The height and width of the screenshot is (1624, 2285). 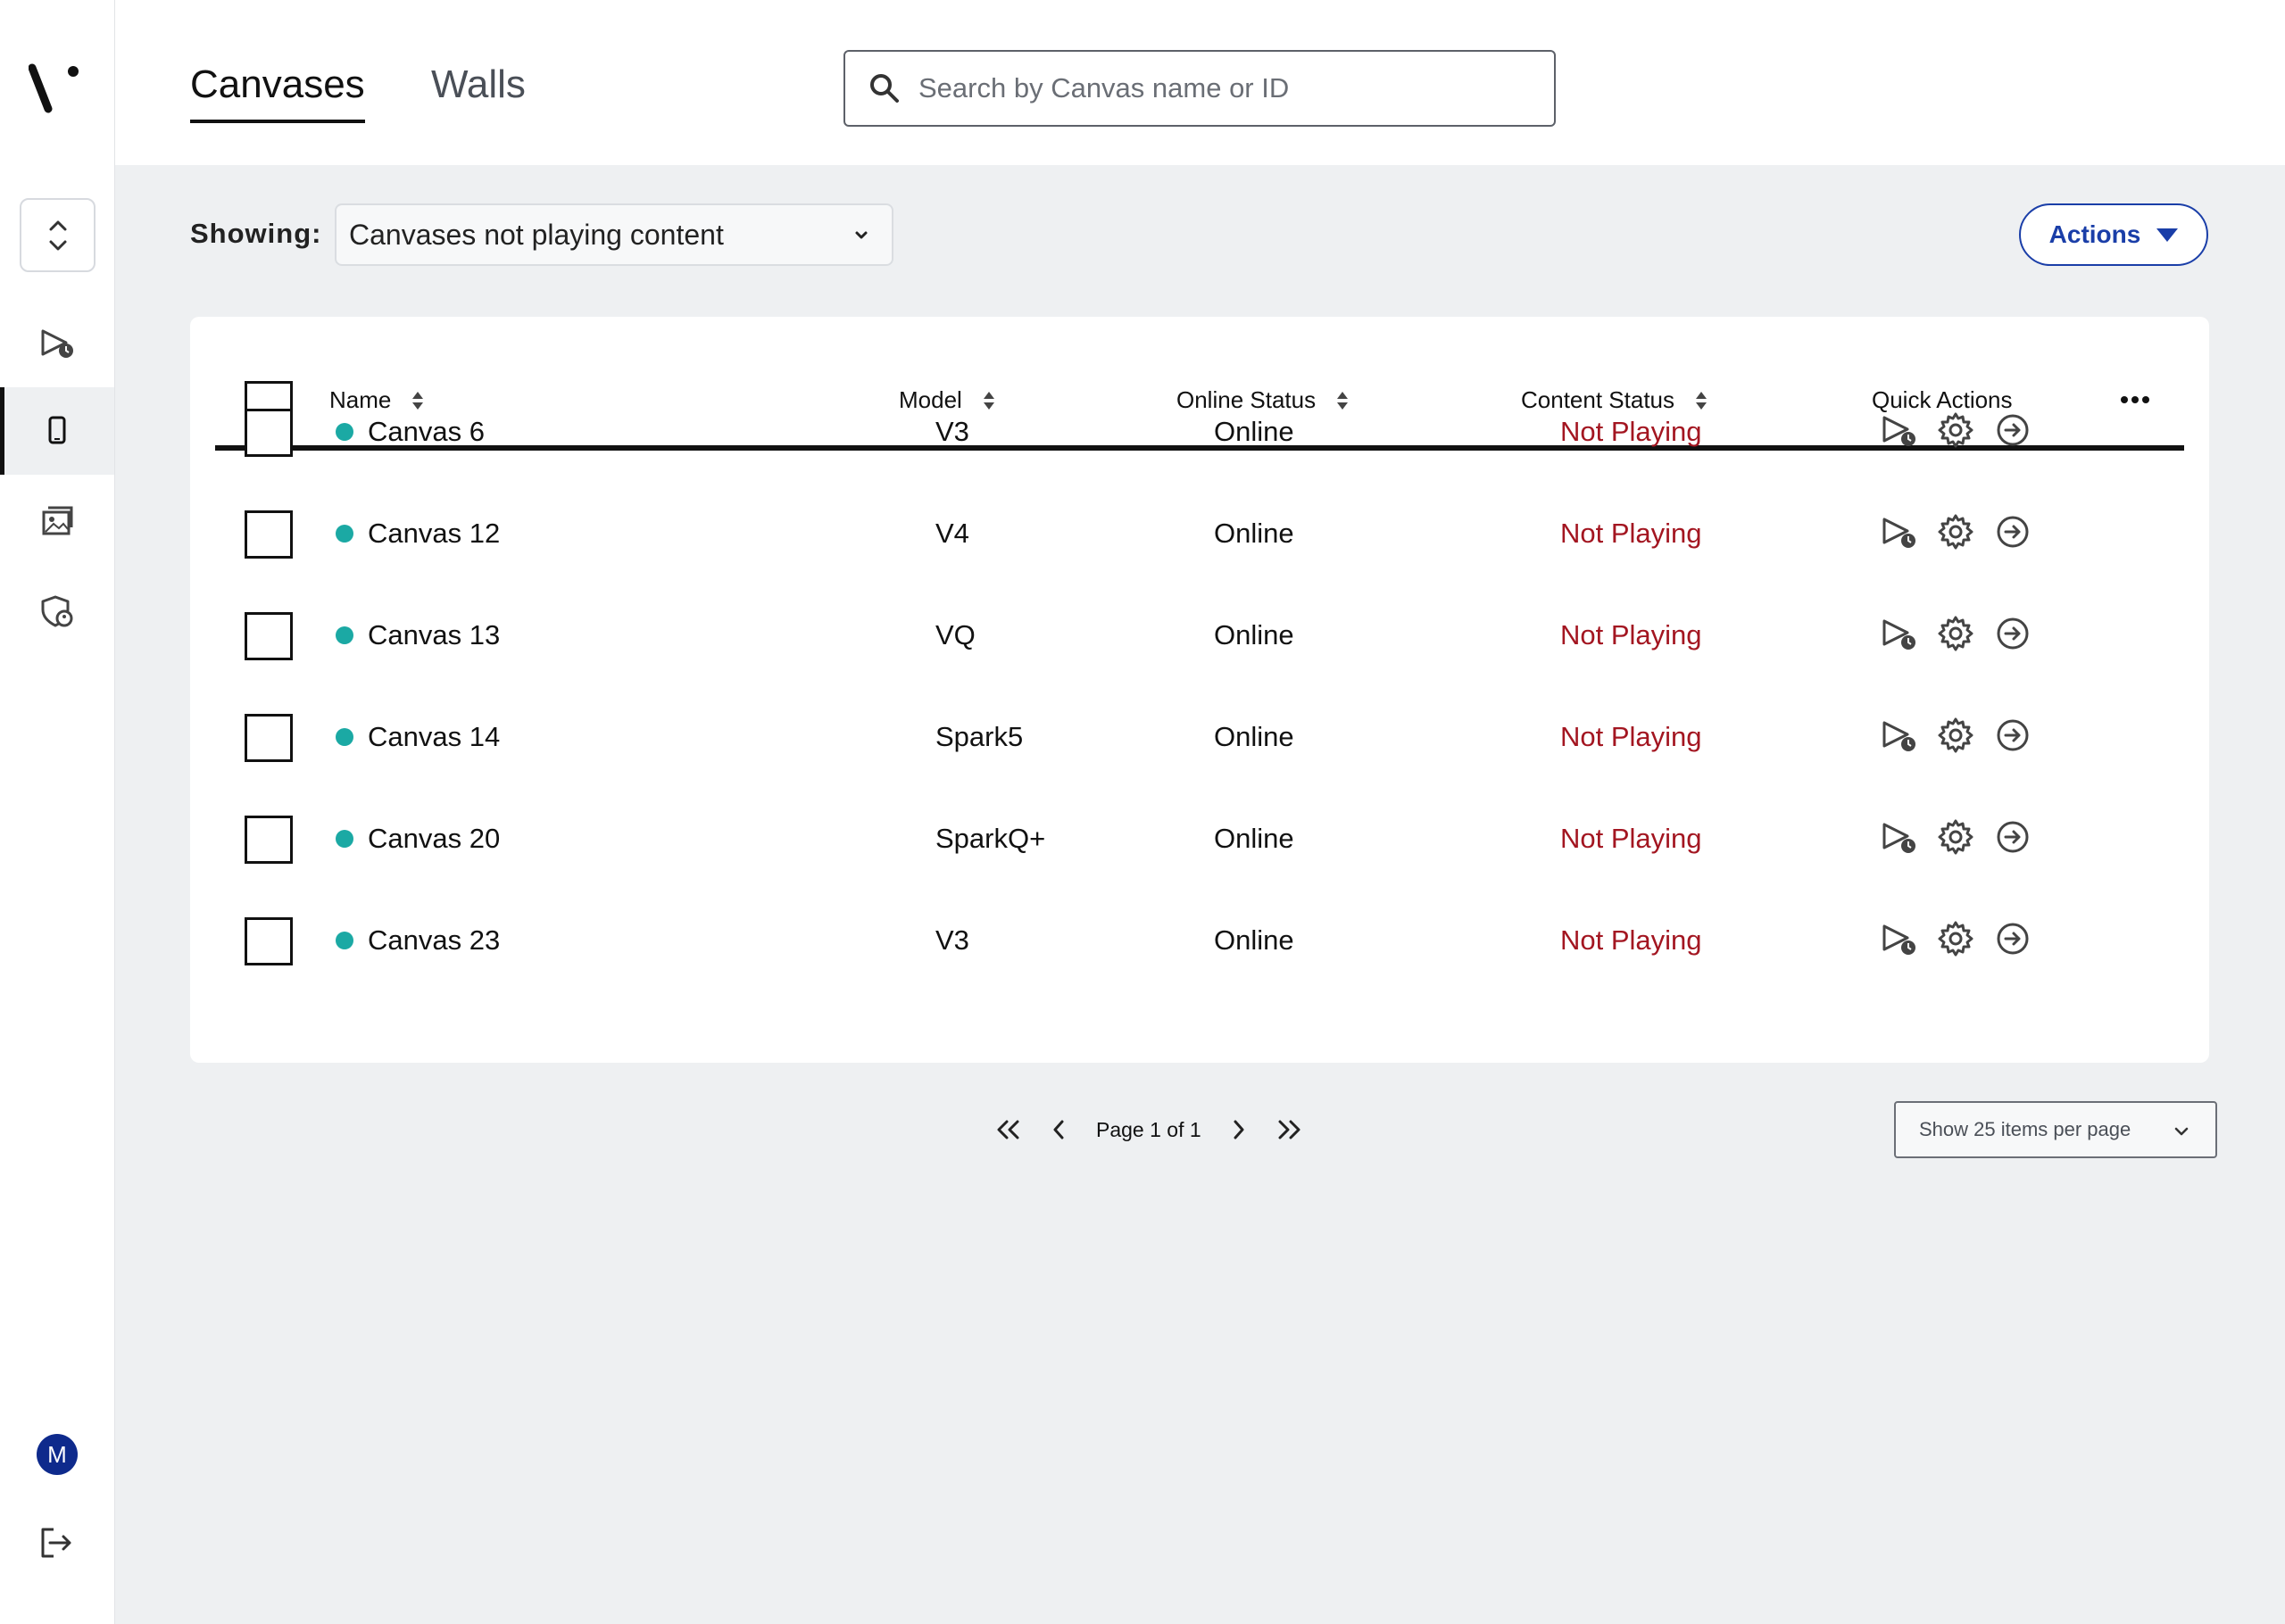 I want to click on sidebar-item-schedule, so click(x=57, y=343).